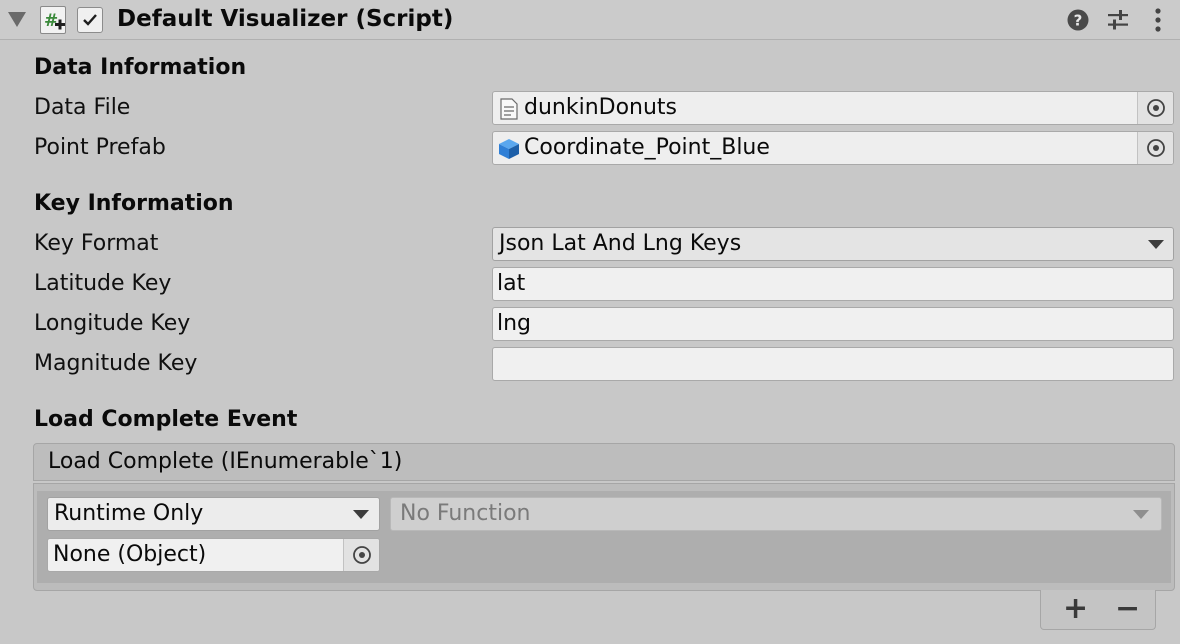  What do you see at coordinates (213, 514) in the screenshot?
I see `runtime-mode-dropdown: Runtime Only` at bounding box center [213, 514].